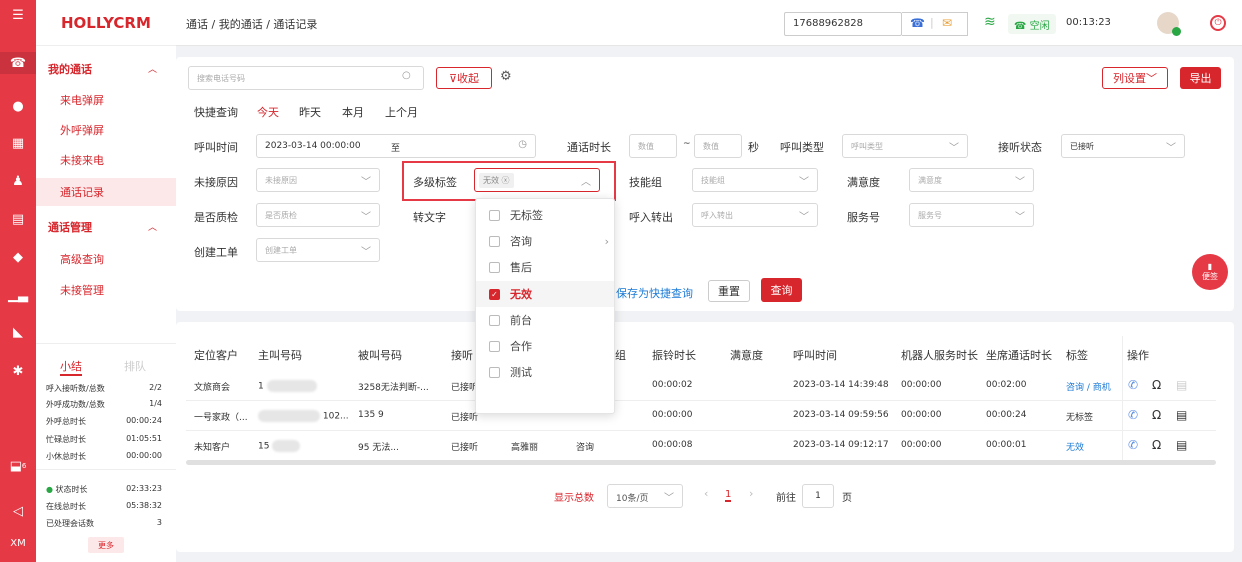 Image resolution: width=1242 pixels, height=562 pixels. What do you see at coordinates (751, 493) in the screenshot?
I see `next-page-icon: ›` at bounding box center [751, 493].